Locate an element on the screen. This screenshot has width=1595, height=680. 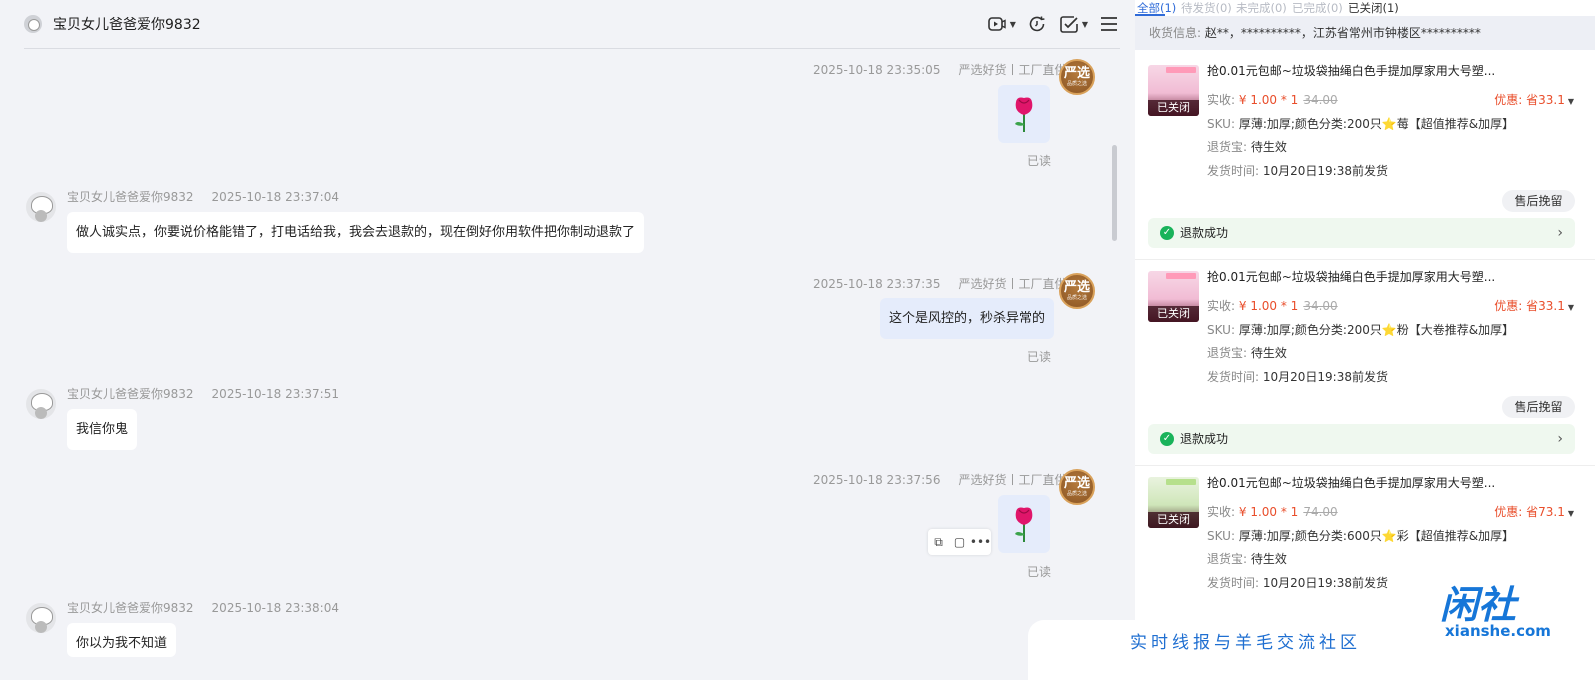
message-time: 2025-10-18 23:37:04 is located at coordinates (275, 197).